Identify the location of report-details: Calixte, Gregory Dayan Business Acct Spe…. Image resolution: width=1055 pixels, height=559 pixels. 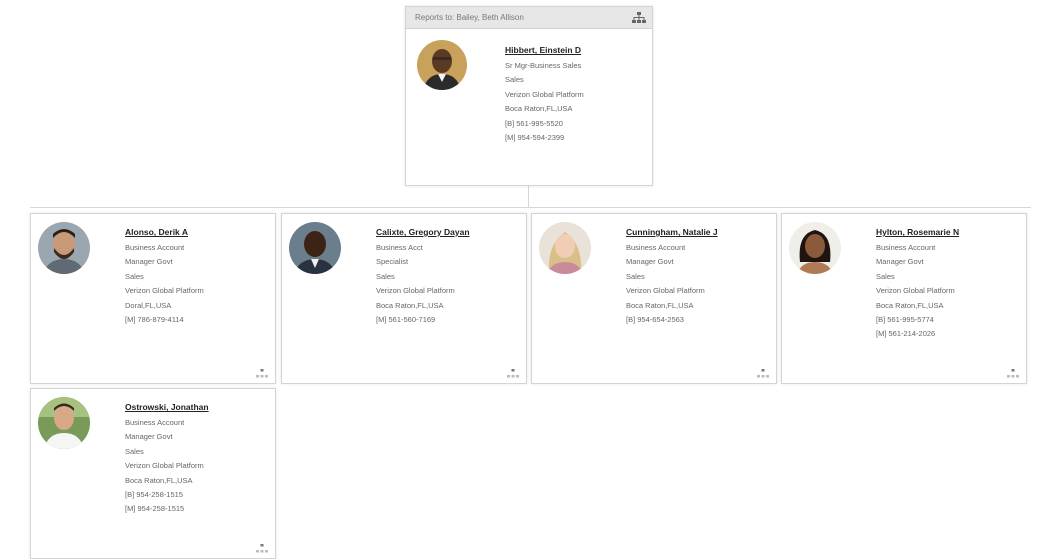
(448, 276).